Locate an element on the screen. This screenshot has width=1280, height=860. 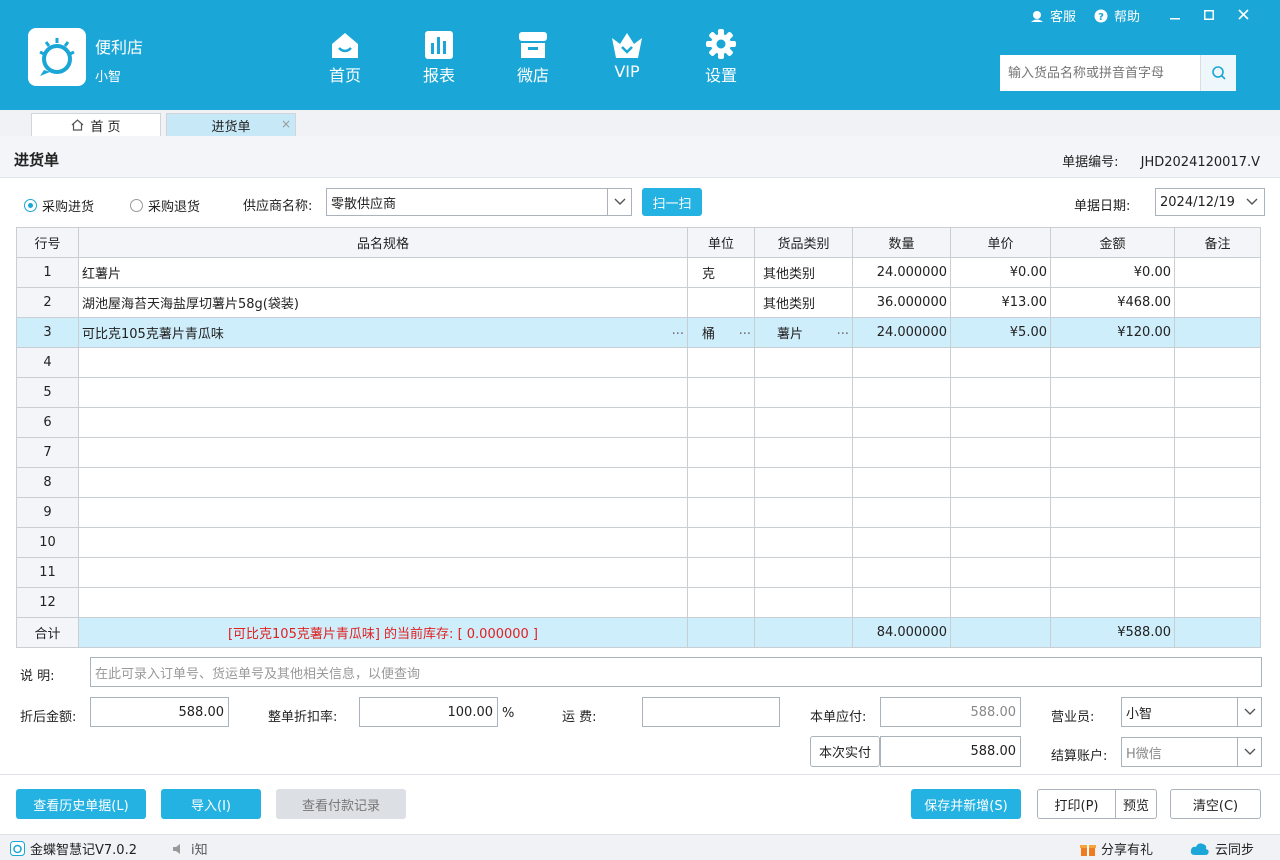
nav-report: 报表 is located at coordinates (439, 57).